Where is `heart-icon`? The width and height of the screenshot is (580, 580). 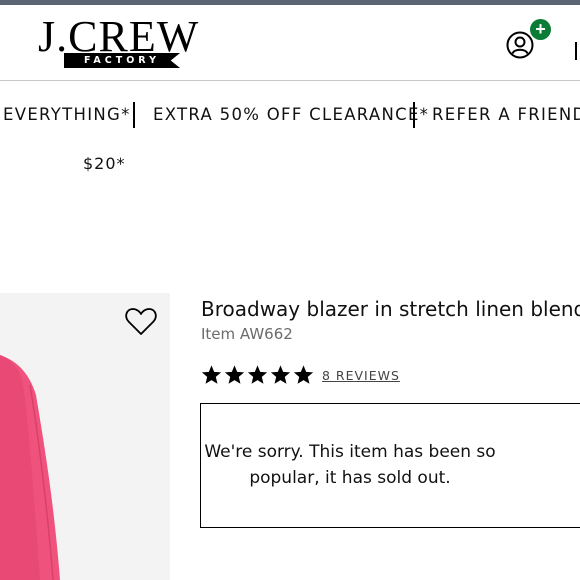
heart-icon is located at coordinates (141, 322).